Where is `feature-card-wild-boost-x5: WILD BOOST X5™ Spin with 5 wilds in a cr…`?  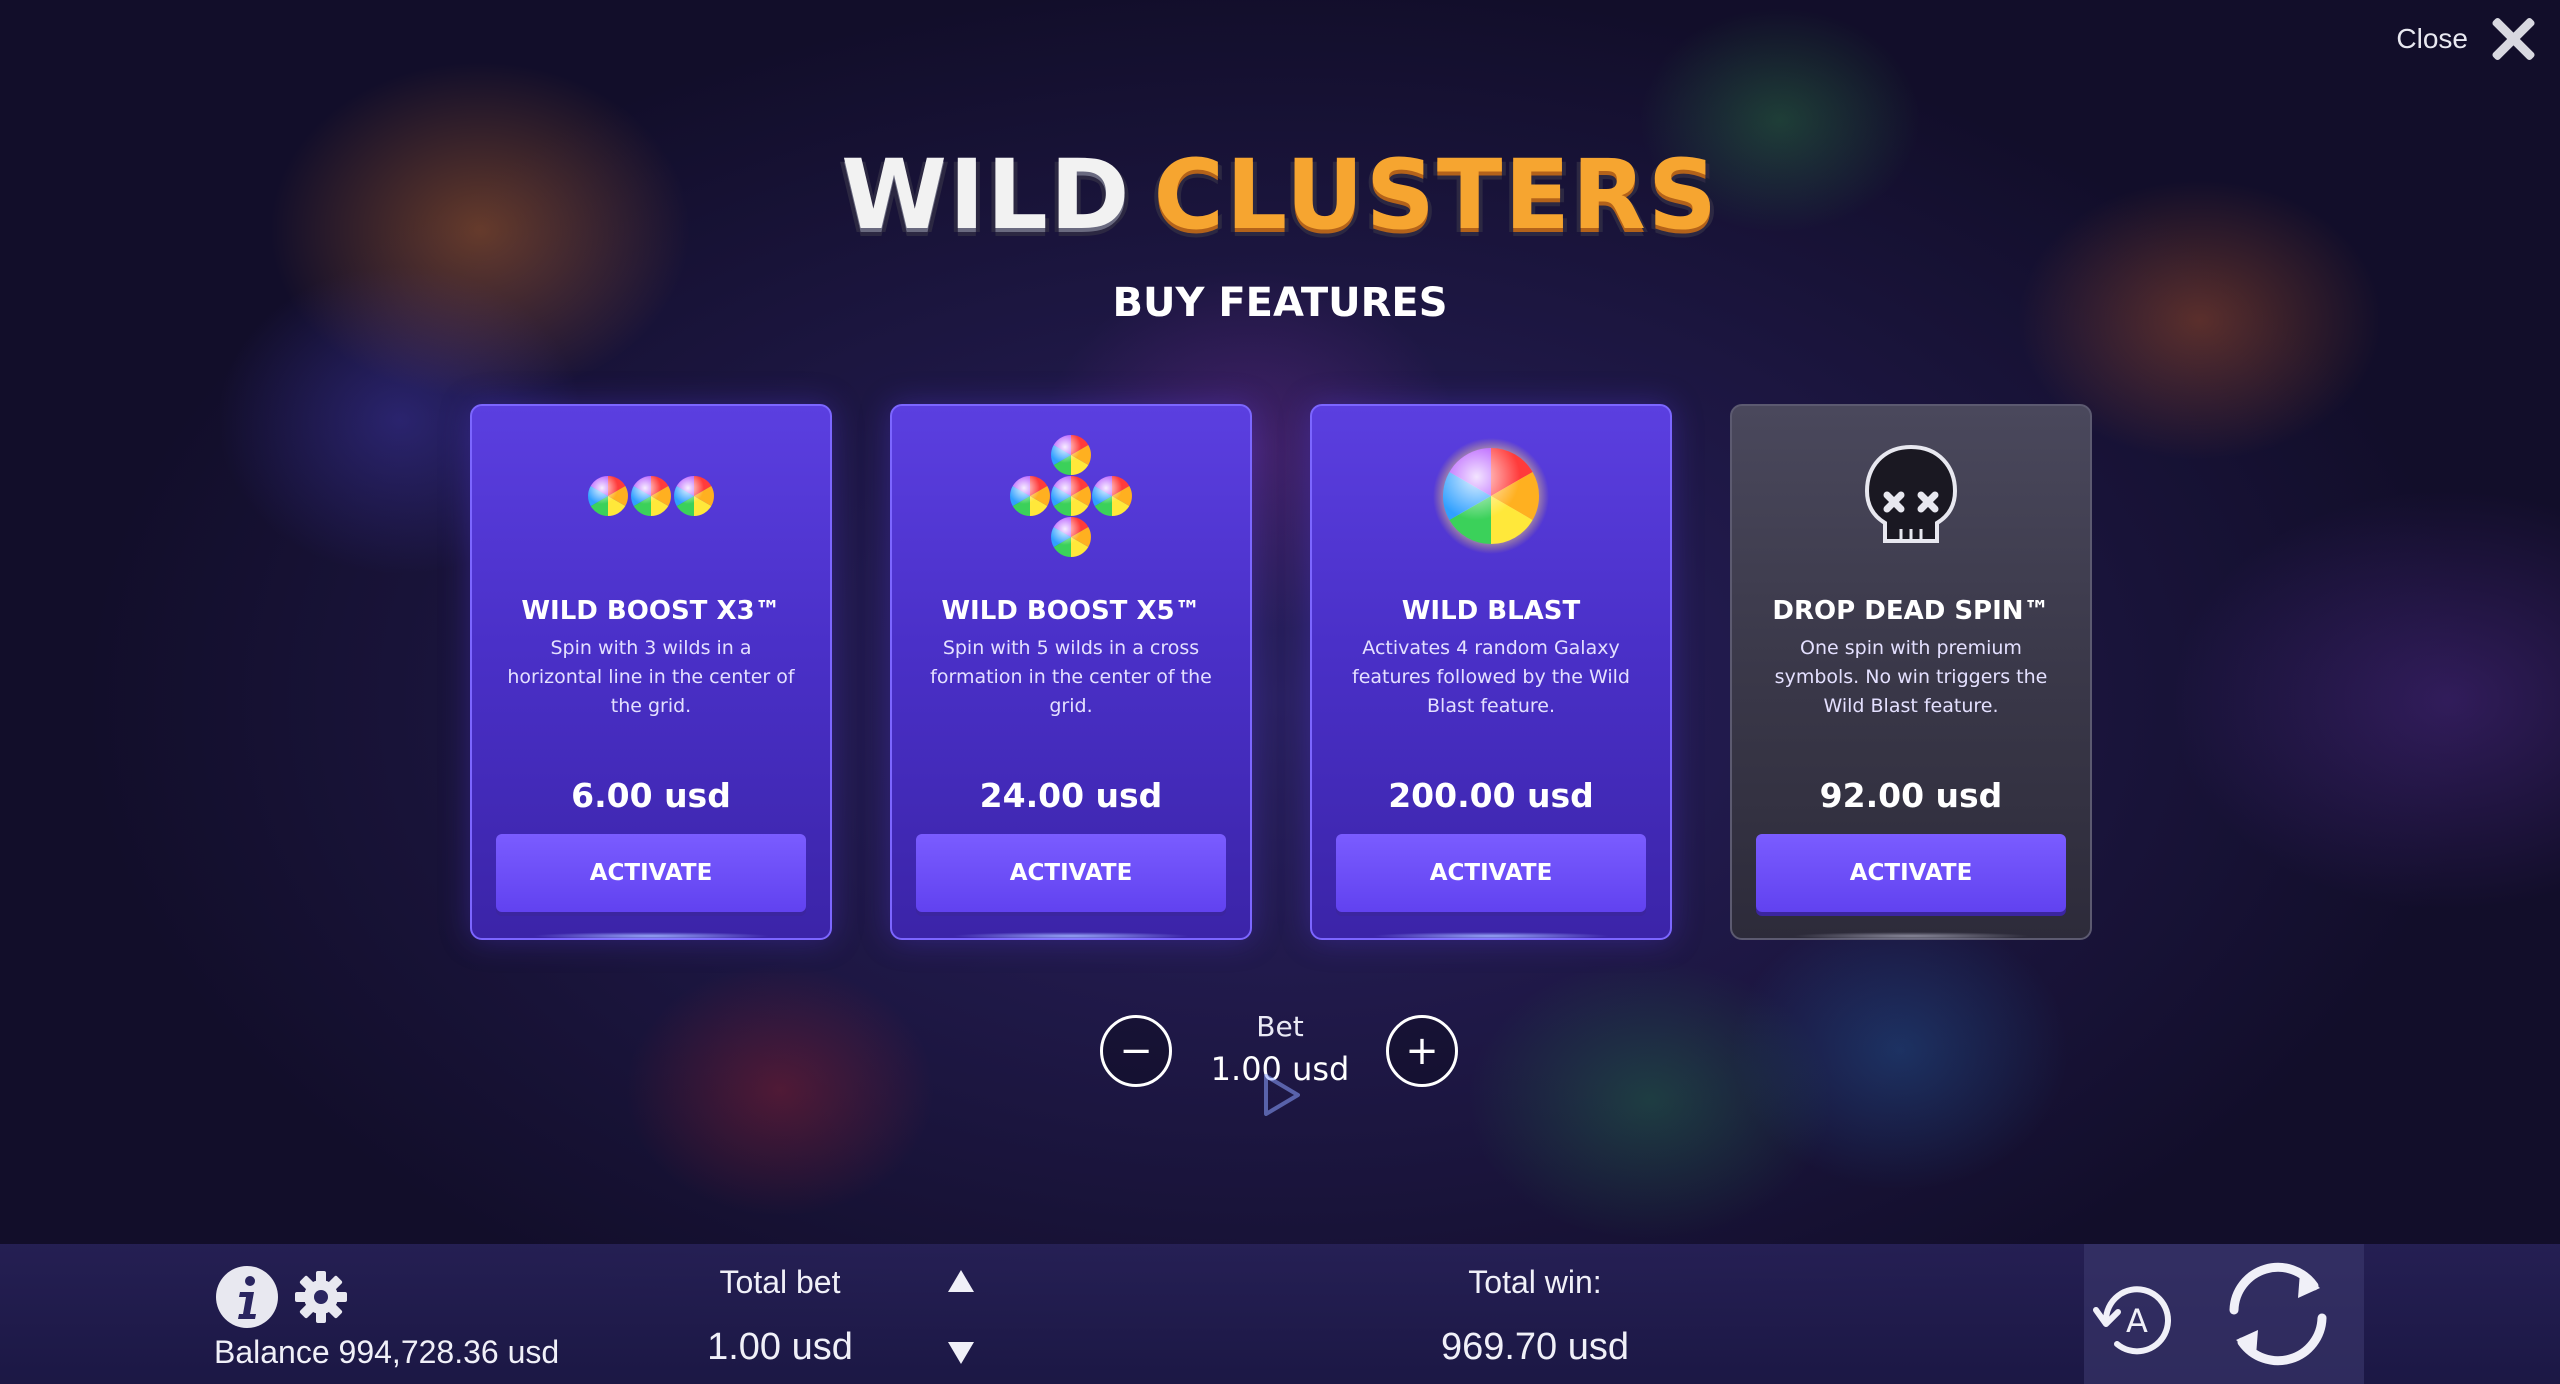
feature-card-wild-boost-x5: WILD BOOST X5™ Spin with 5 wilds in a cr… is located at coordinates (1071, 672).